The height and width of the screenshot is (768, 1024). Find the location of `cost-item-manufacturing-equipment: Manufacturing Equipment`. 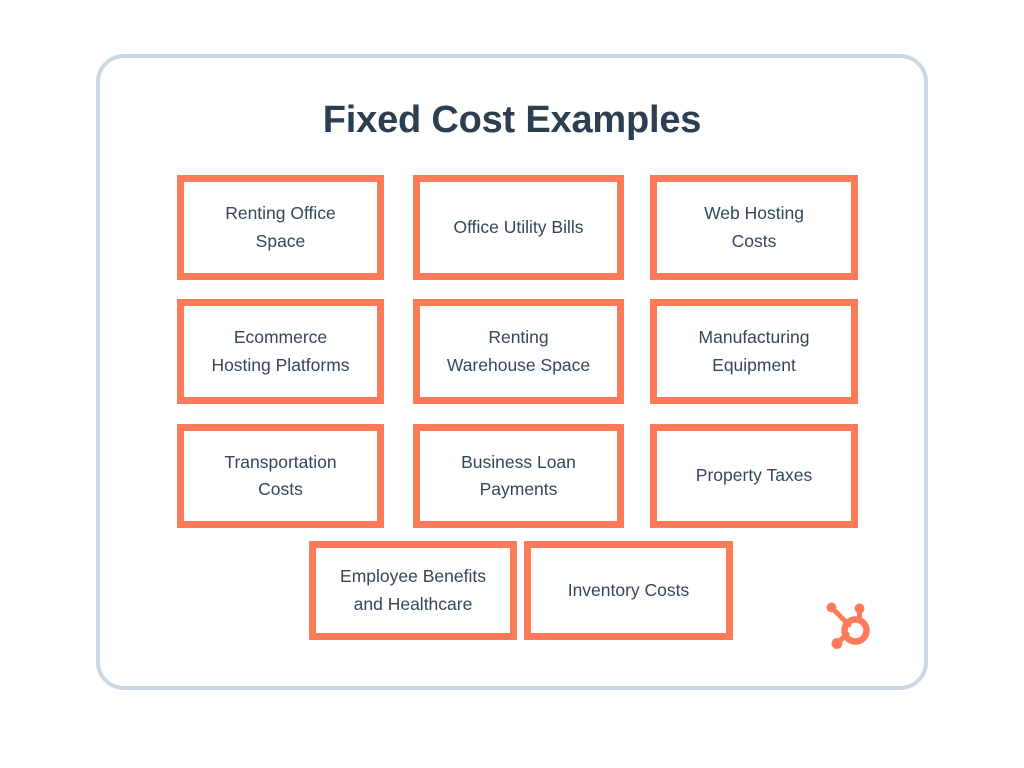

cost-item-manufacturing-equipment: Manufacturing Equipment is located at coordinates (754, 351).